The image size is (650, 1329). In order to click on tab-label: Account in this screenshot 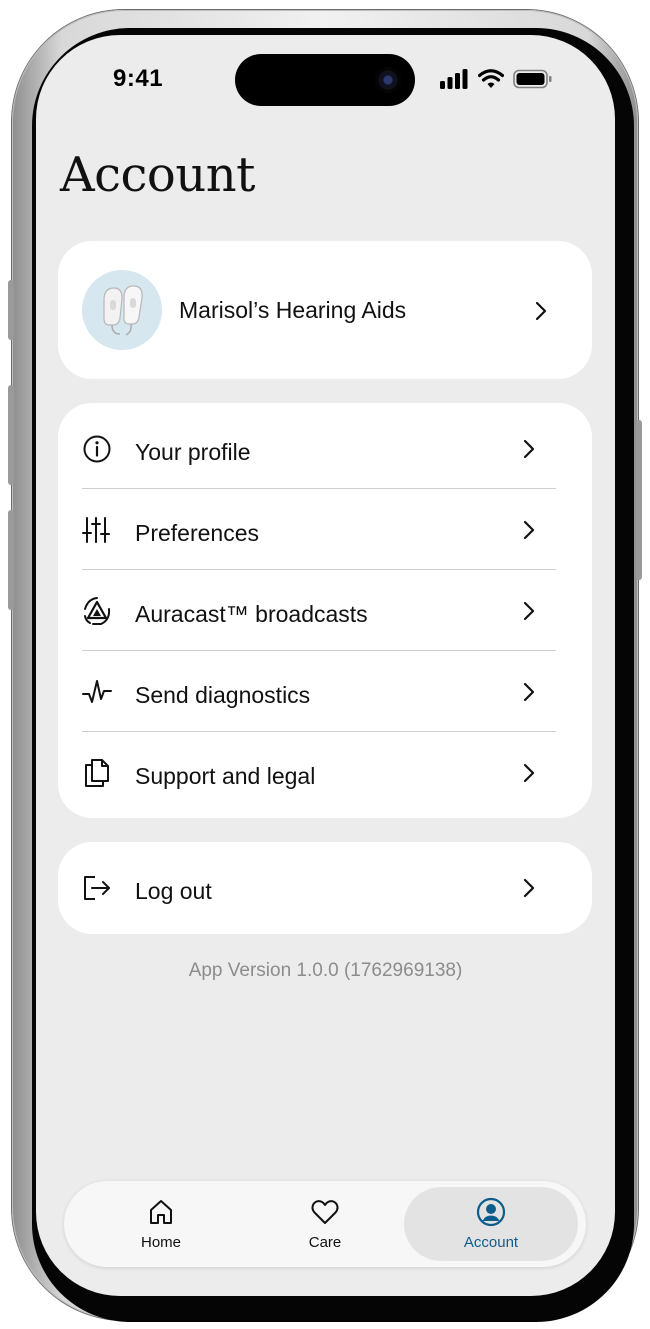, I will do `click(491, 1242)`.